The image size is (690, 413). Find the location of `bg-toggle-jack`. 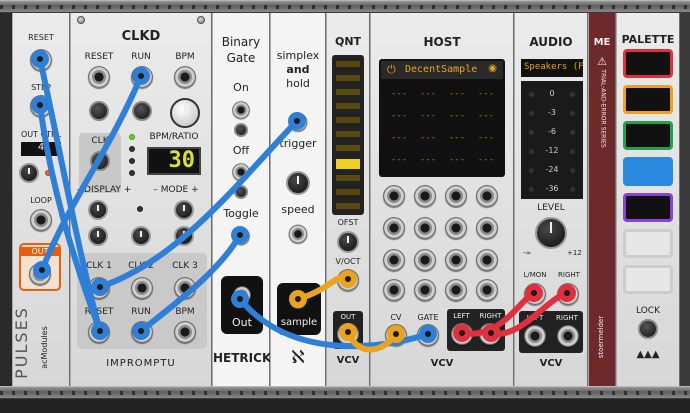

bg-toggle-jack is located at coordinates (241, 236).